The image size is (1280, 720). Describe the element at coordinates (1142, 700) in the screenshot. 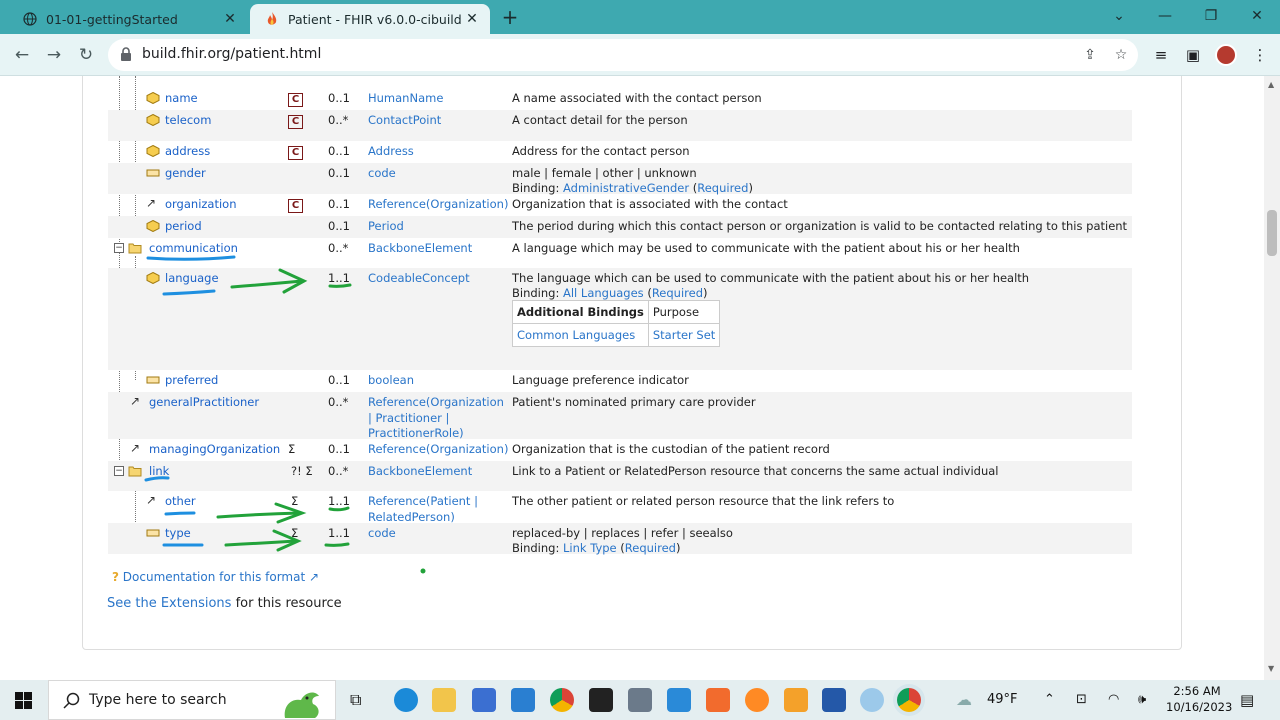

I see `volume-icon: 🕪` at that location.